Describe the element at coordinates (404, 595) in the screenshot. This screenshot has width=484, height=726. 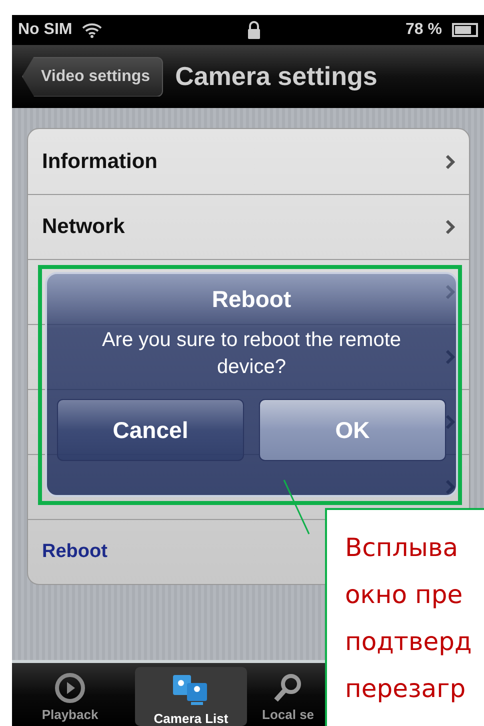
I see `callout-text: окно пре` at that location.